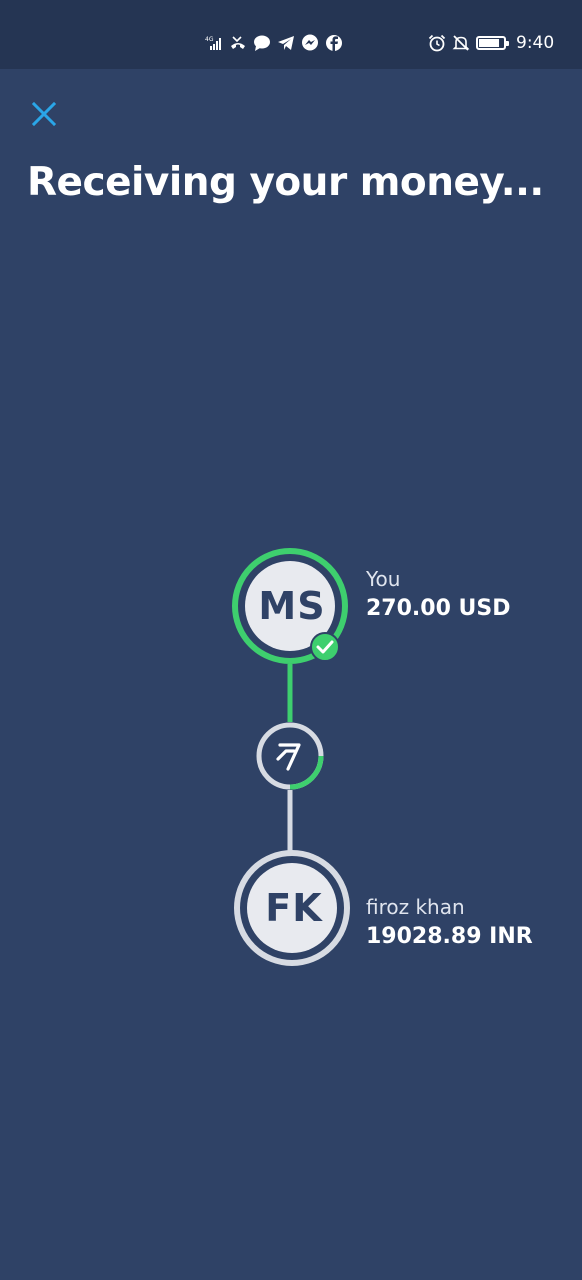 This screenshot has width=582, height=1280. I want to click on sender-amount: 270.00 USD, so click(438, 608).